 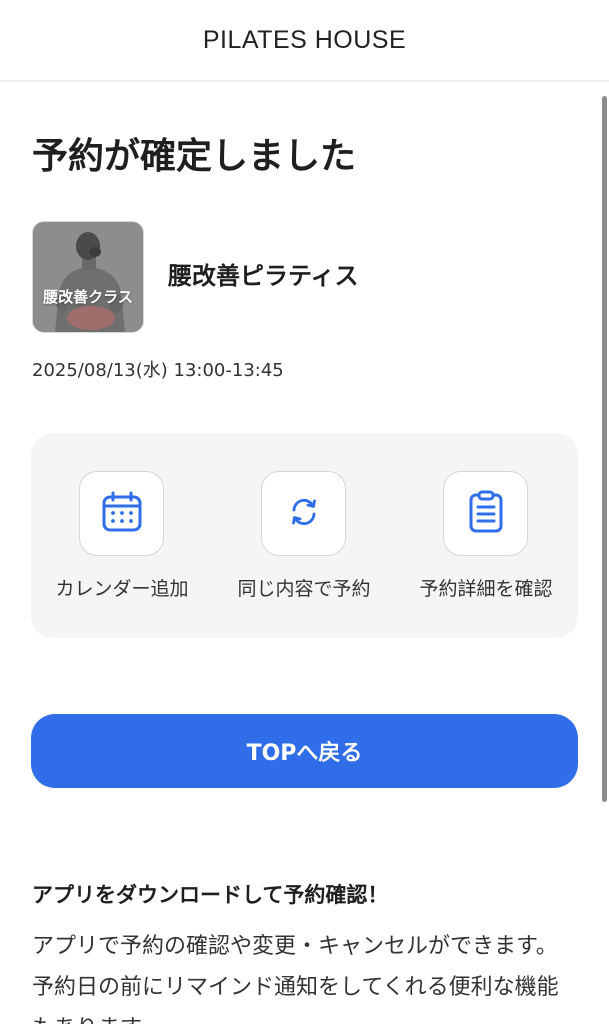 I want to click on add-calendar-label: カレンダー追加, so click(x=122, y=589).